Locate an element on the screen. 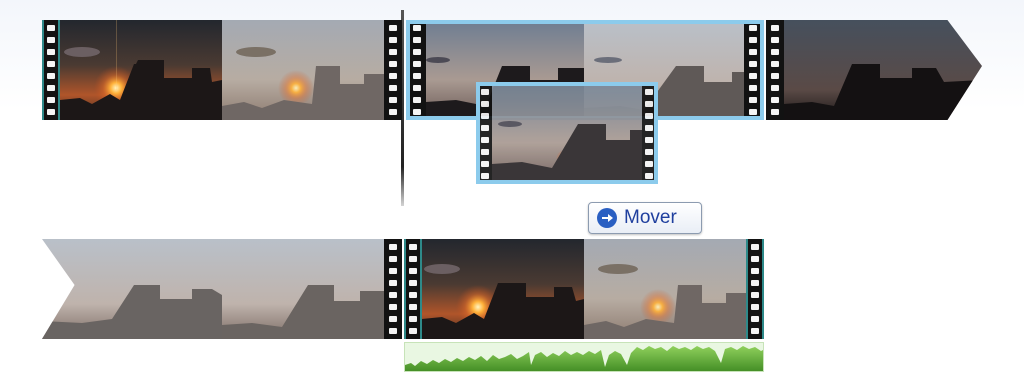 This screenshot has width=1024, height=374. move-tooltip: Mover is located at coordinates (645, 218).